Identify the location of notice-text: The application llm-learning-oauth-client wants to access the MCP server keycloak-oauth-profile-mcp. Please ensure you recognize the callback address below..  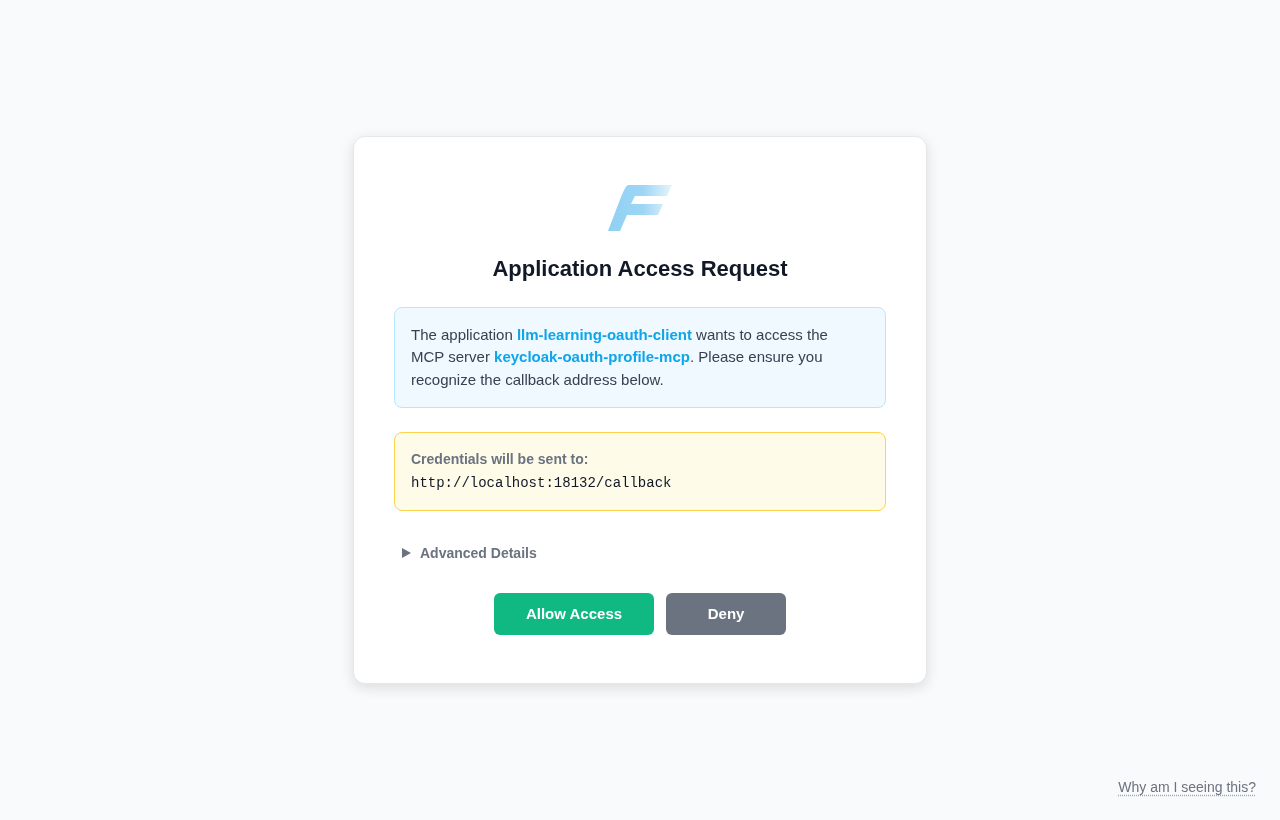
(620, 357).